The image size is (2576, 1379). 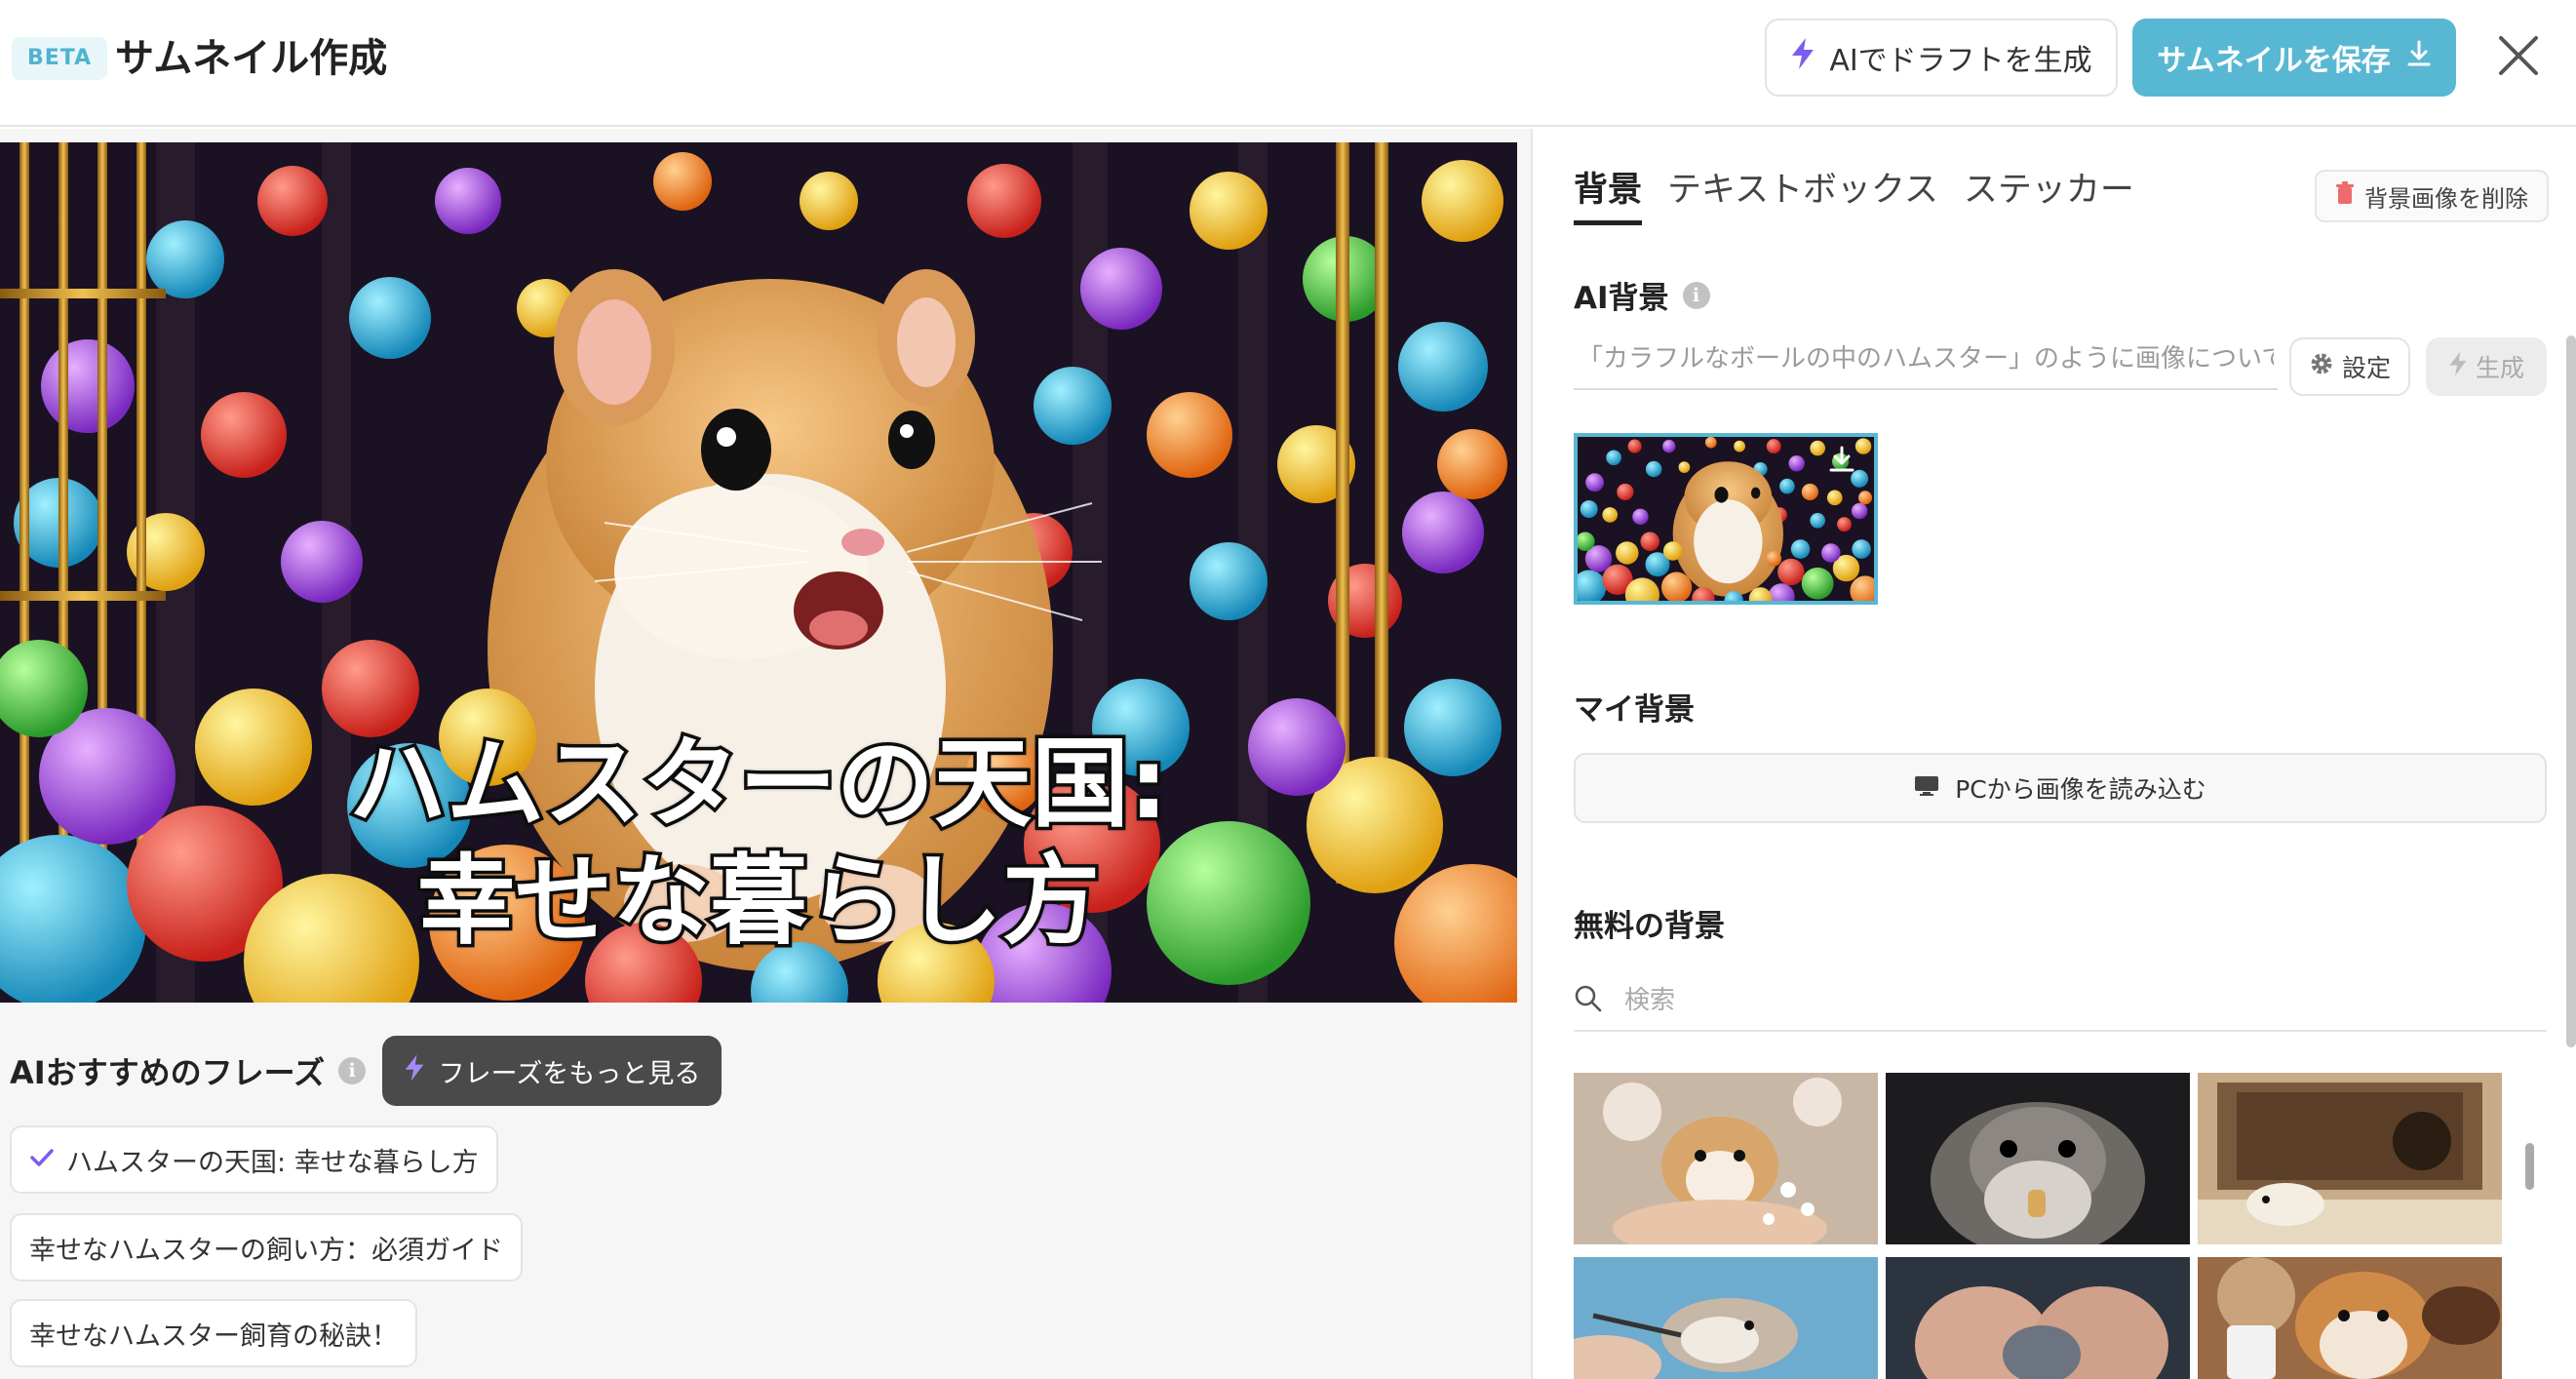 What do you see at coordinates (251, 58) in the screenshot?
I see `page-title: サムネイル作成` at bounding box center [251, 58].